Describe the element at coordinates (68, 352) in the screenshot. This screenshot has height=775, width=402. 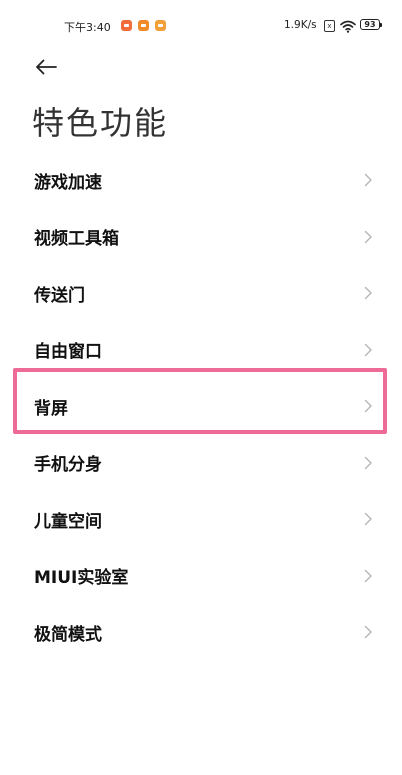
I see `menu-item-label: 自由窗口` at that location.